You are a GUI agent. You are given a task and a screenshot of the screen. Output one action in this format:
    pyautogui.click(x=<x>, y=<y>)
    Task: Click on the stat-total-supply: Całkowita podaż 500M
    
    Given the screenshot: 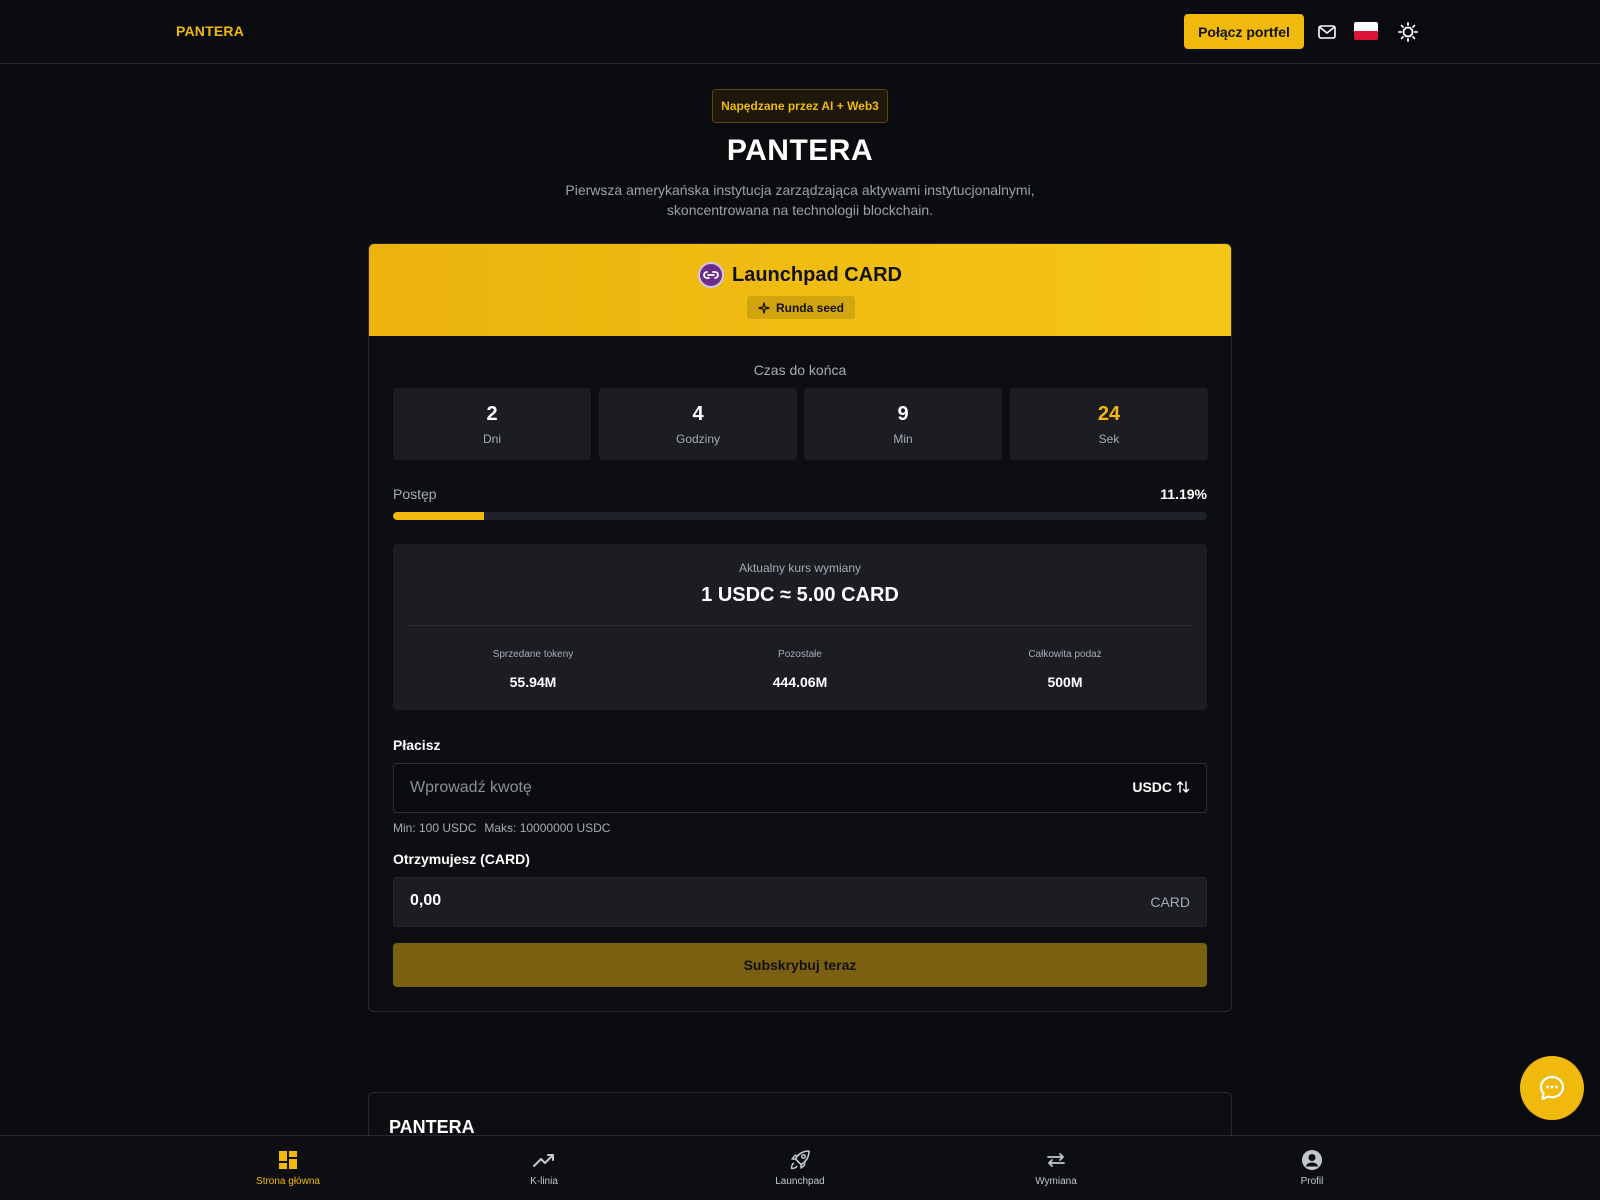 What is the action you would take?
    pyautogui.click(x=1065, y=669)
    